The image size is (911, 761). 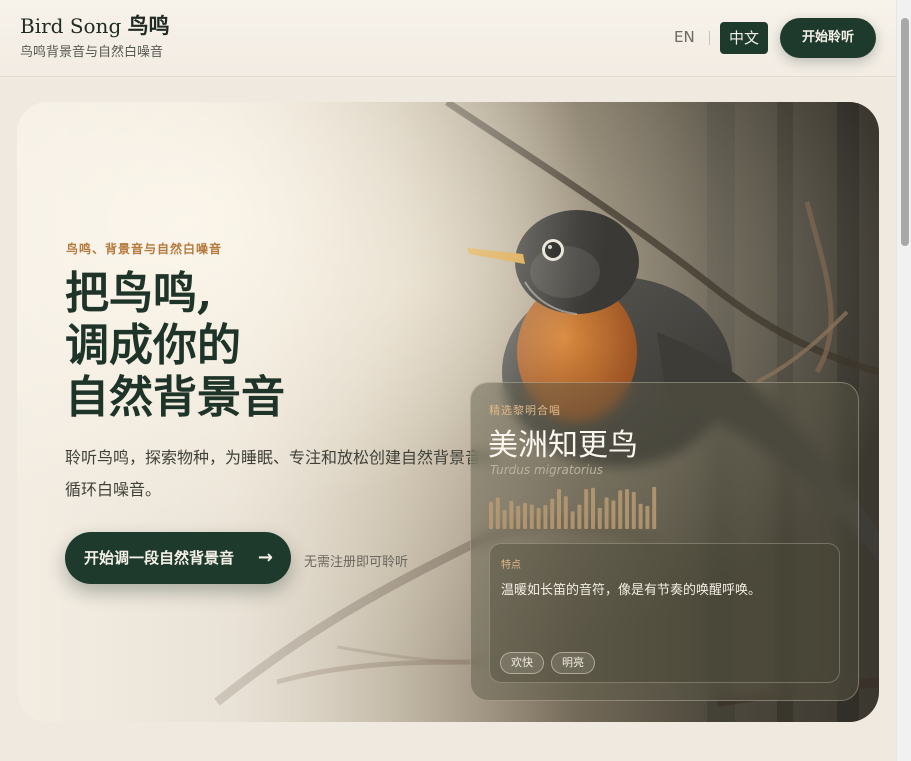 I want to click on brand: Bird Song 鸟鸣 鸟鸣背景音与自然白噪音, so click(x=95, y=36).